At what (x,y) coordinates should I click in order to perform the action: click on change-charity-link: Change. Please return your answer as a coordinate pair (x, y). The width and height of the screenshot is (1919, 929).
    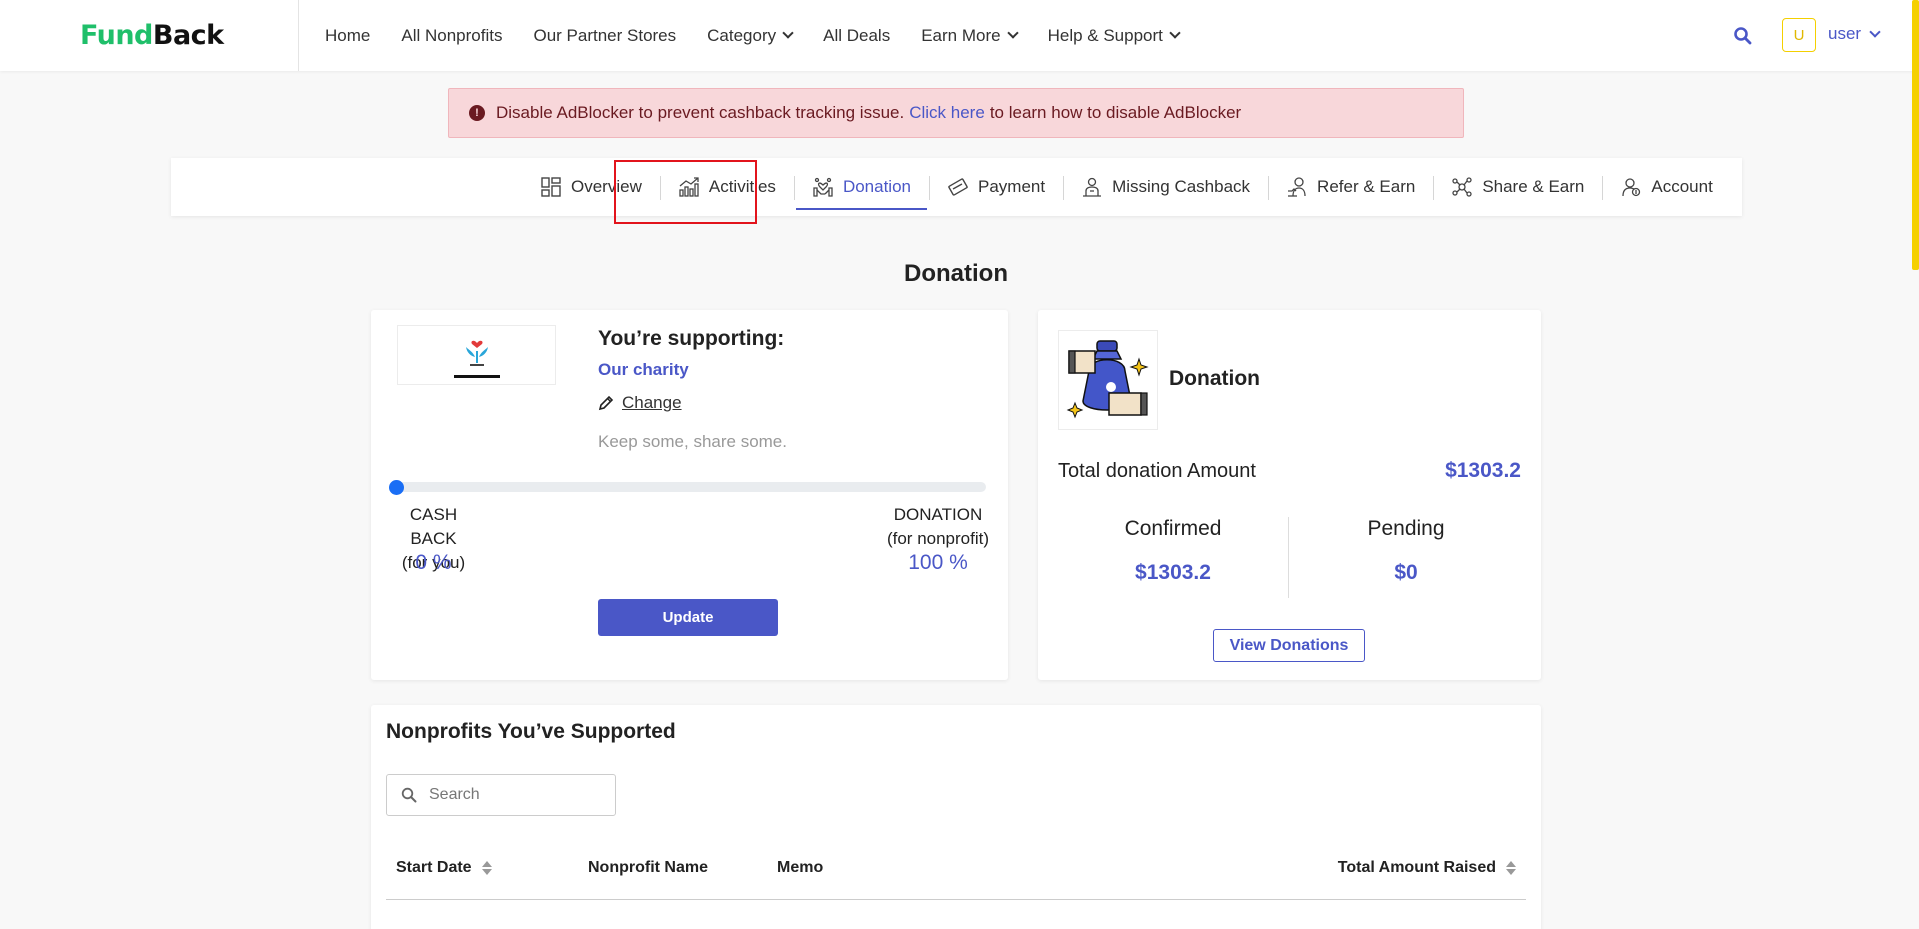
    Looking at the image, I should click on (640, 403).